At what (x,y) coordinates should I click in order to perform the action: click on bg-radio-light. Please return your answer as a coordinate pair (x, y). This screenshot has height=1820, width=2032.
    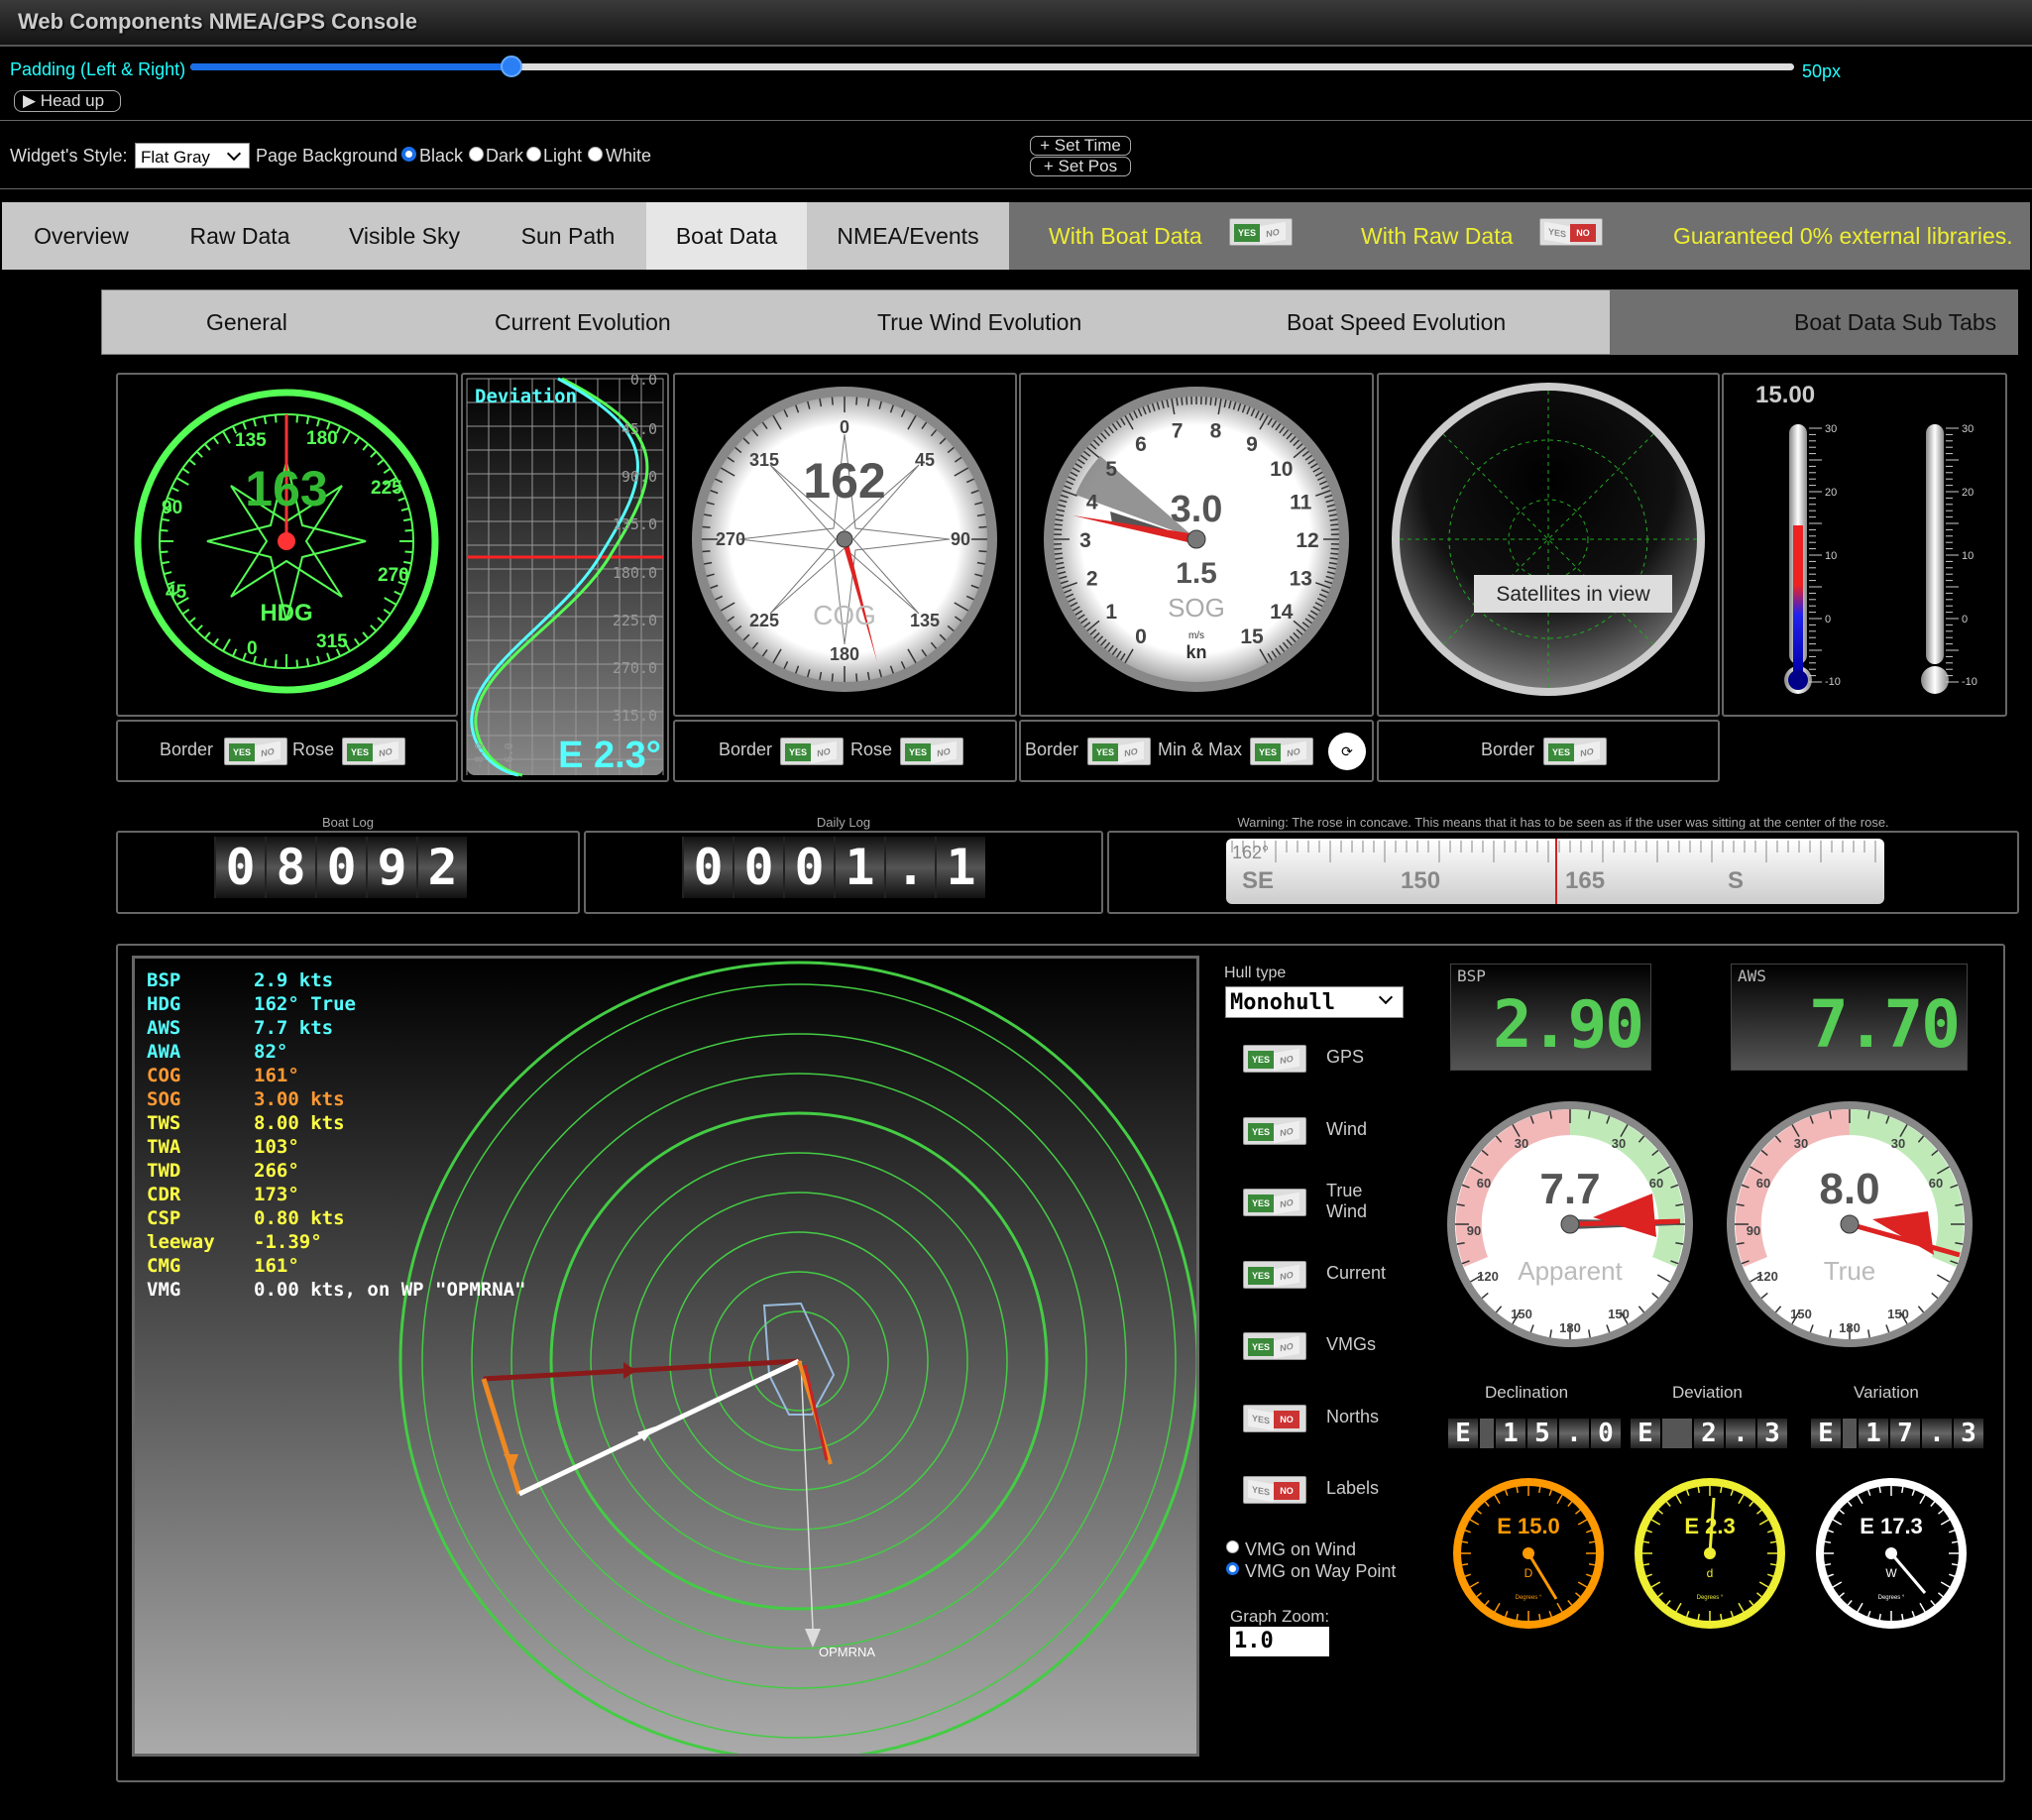
    Looking at the image, I should click on (533, 154).